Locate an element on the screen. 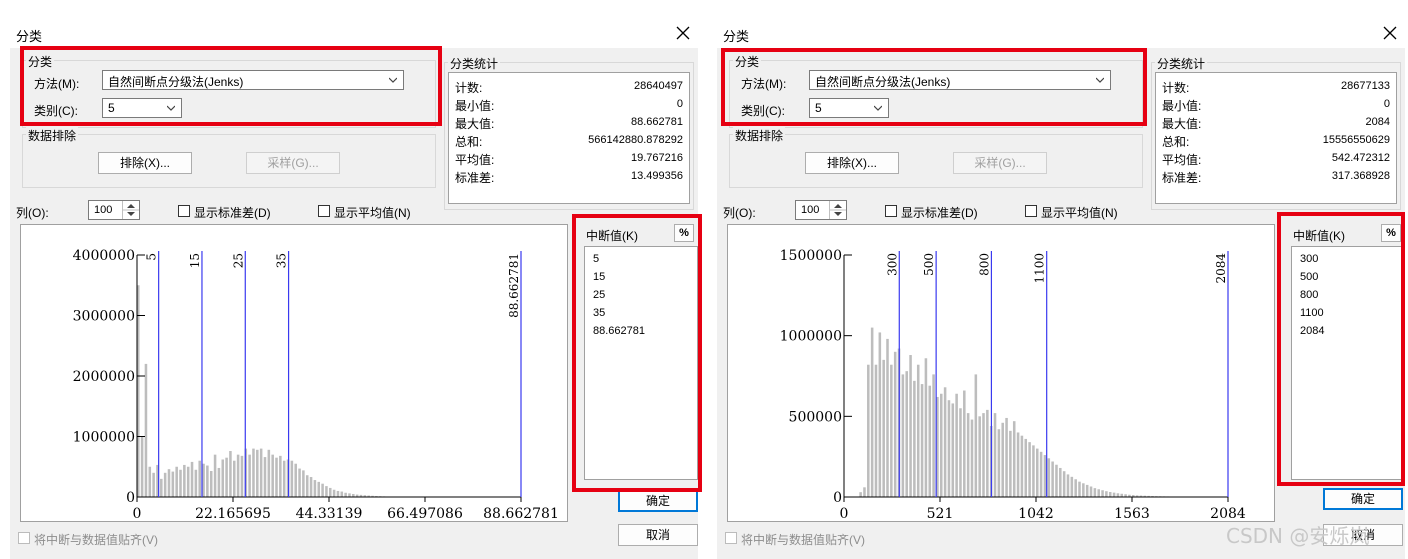 This screenshot has height=559, width=1408. break-label: 88.662781 is located at coordinates (514, 285).